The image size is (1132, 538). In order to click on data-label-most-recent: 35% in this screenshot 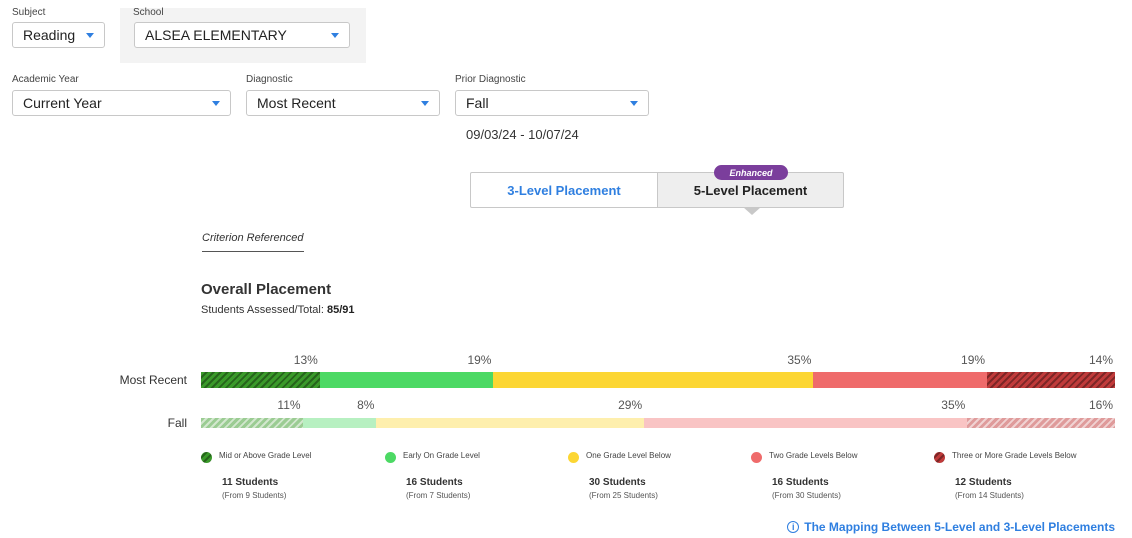, I will do `click(799, 360)`.